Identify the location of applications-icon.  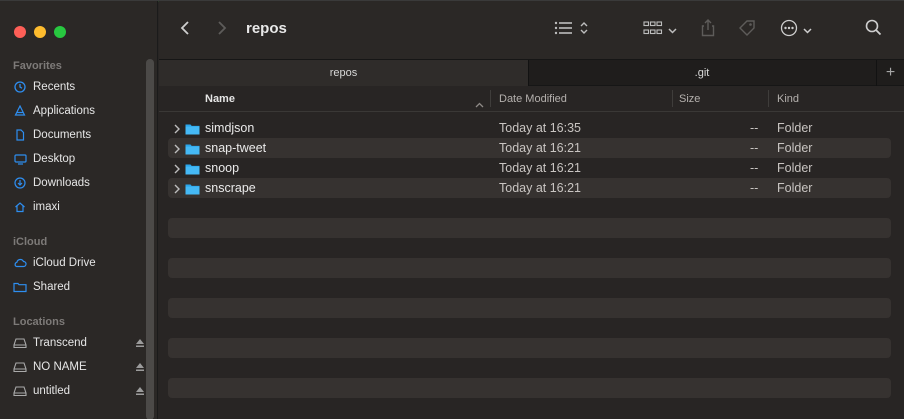
(20, 111).